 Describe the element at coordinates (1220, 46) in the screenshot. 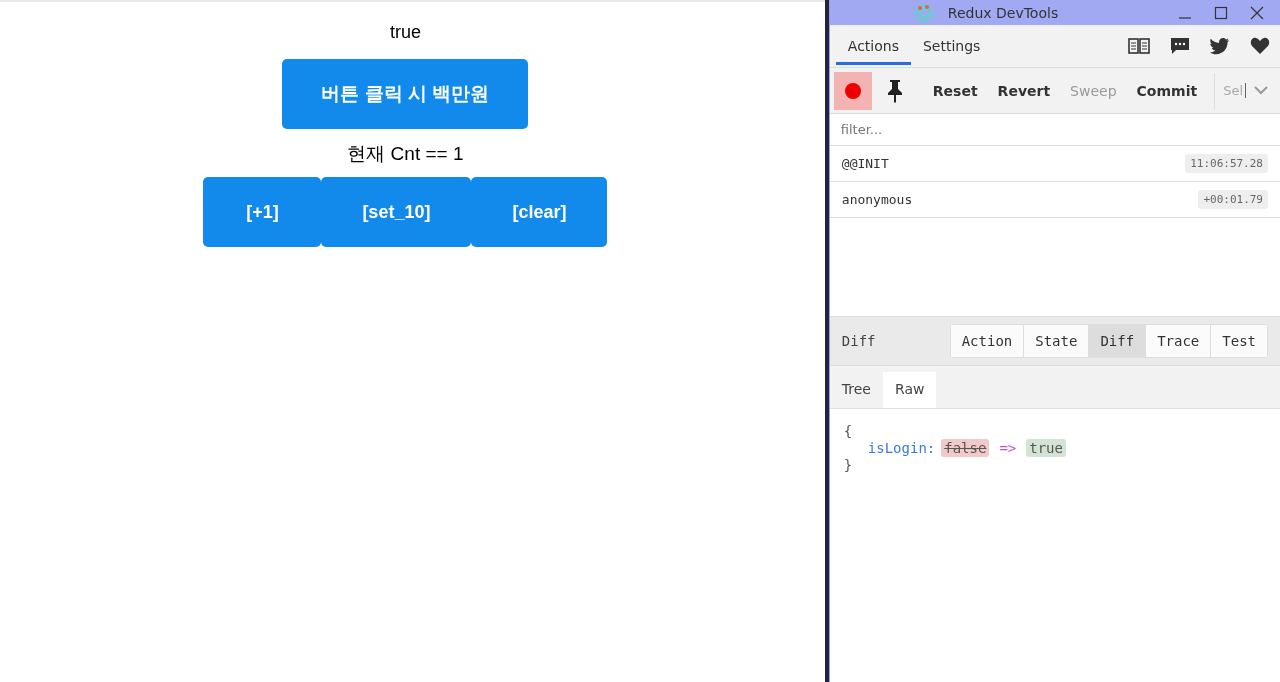

I see `bird-icon` at that location.